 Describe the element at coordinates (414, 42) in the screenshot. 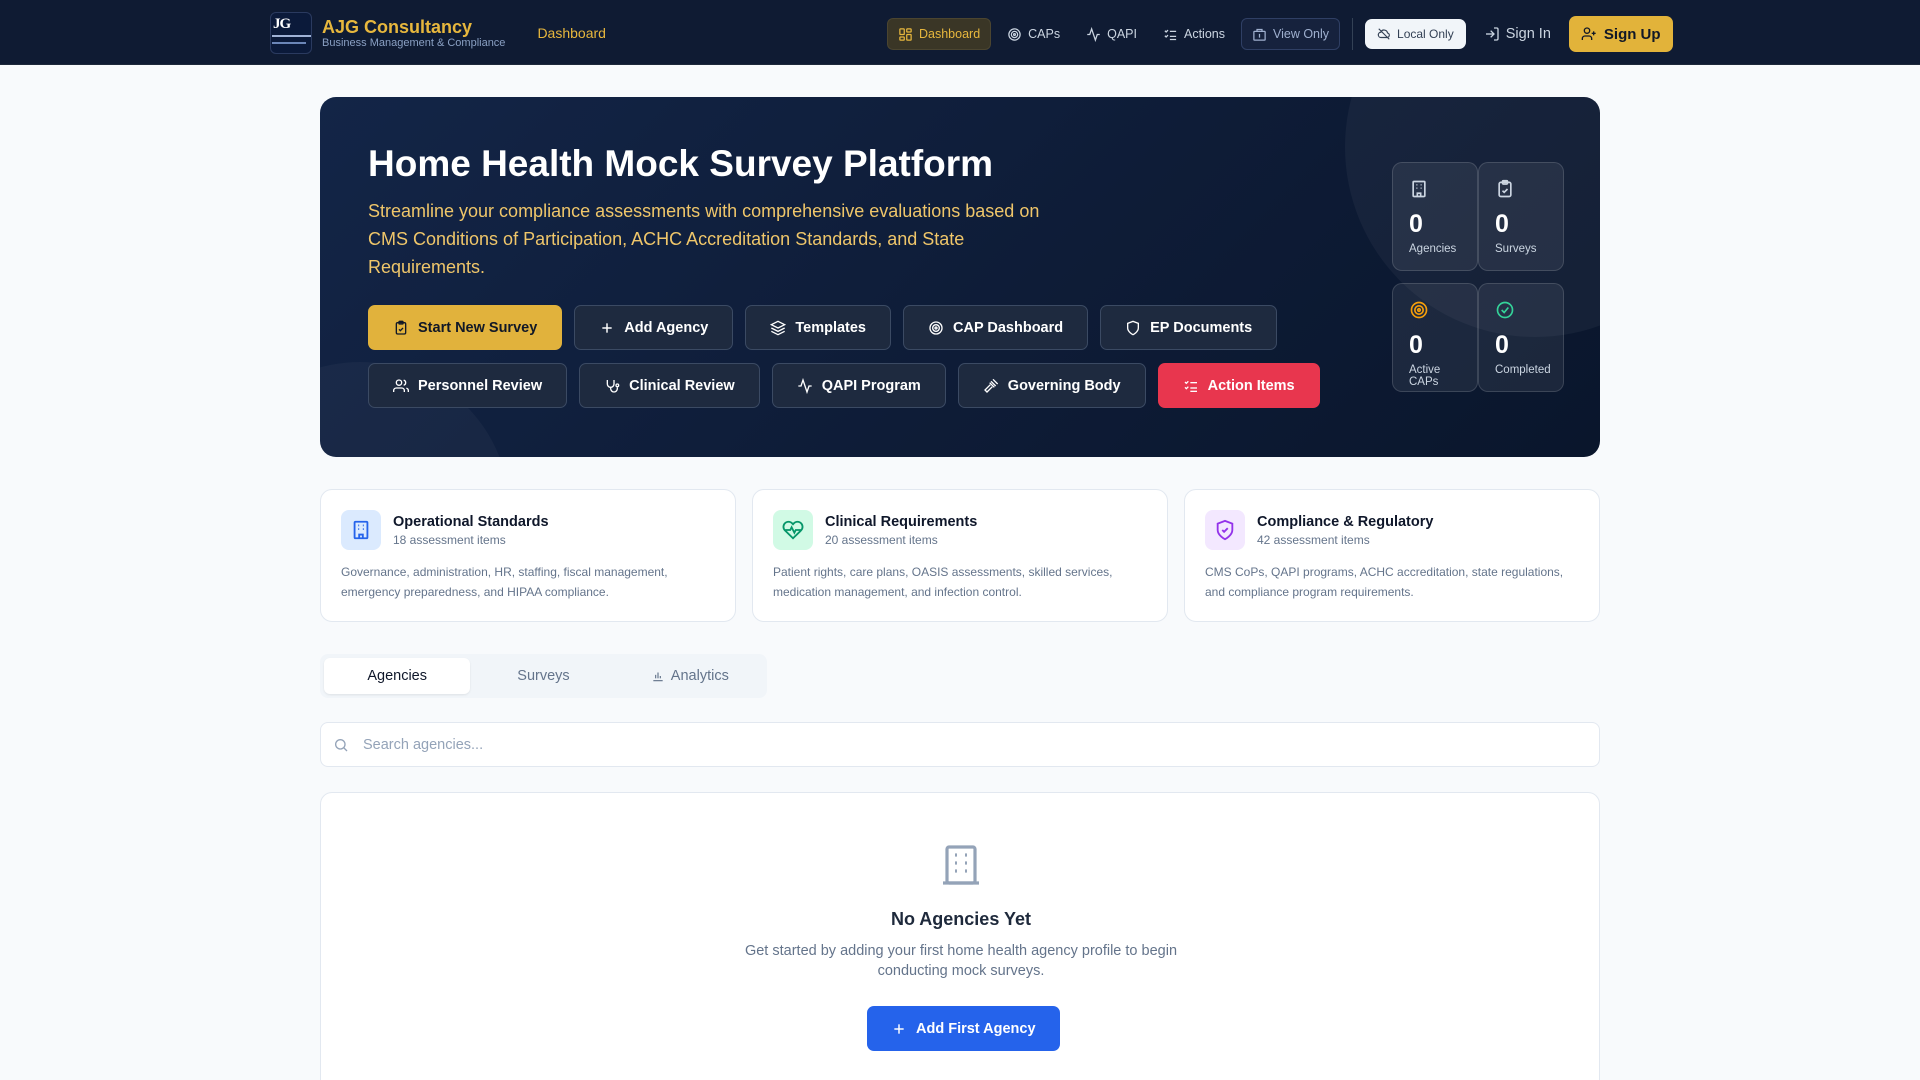

I see `brand-subtitle: Business Management & Compliance` at that location.